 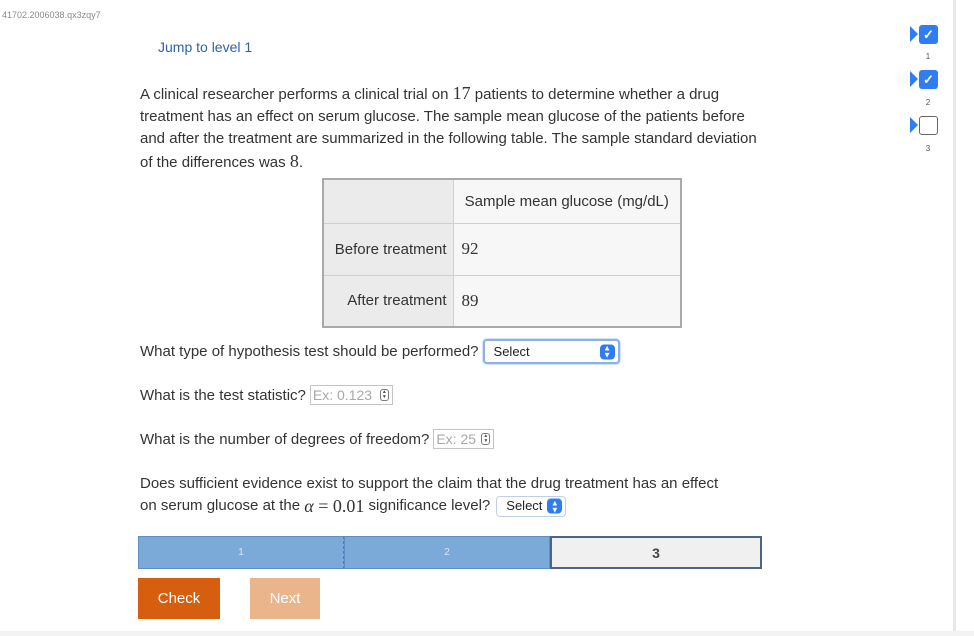 I want to click on progress-bar: 1 2 3, so click(x=450, y=552).